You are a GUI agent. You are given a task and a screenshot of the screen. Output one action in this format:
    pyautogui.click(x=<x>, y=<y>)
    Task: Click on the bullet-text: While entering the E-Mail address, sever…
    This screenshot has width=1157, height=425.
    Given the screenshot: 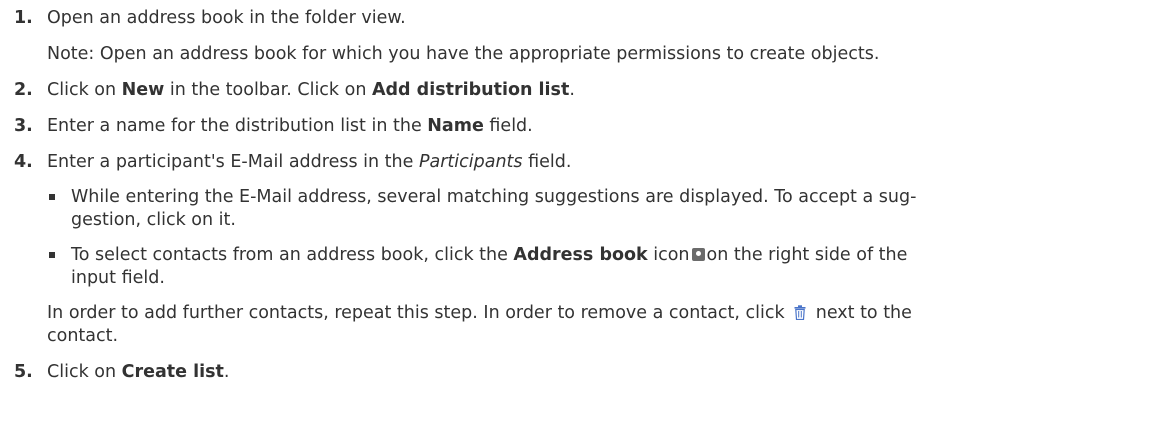 What is the action you would take?
    pyautogui.click(x=494, y=197)
    